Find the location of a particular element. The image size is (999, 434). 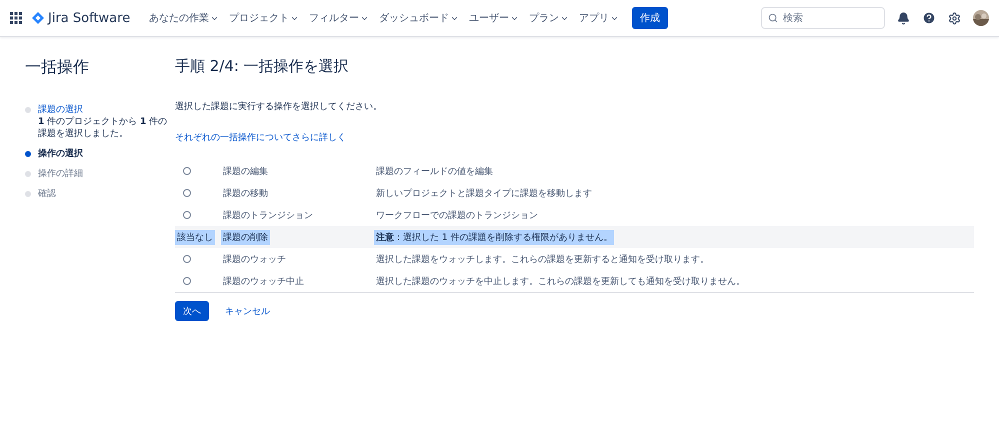

nav-menu: あなたの作業 is located at coordinates (184, 18).